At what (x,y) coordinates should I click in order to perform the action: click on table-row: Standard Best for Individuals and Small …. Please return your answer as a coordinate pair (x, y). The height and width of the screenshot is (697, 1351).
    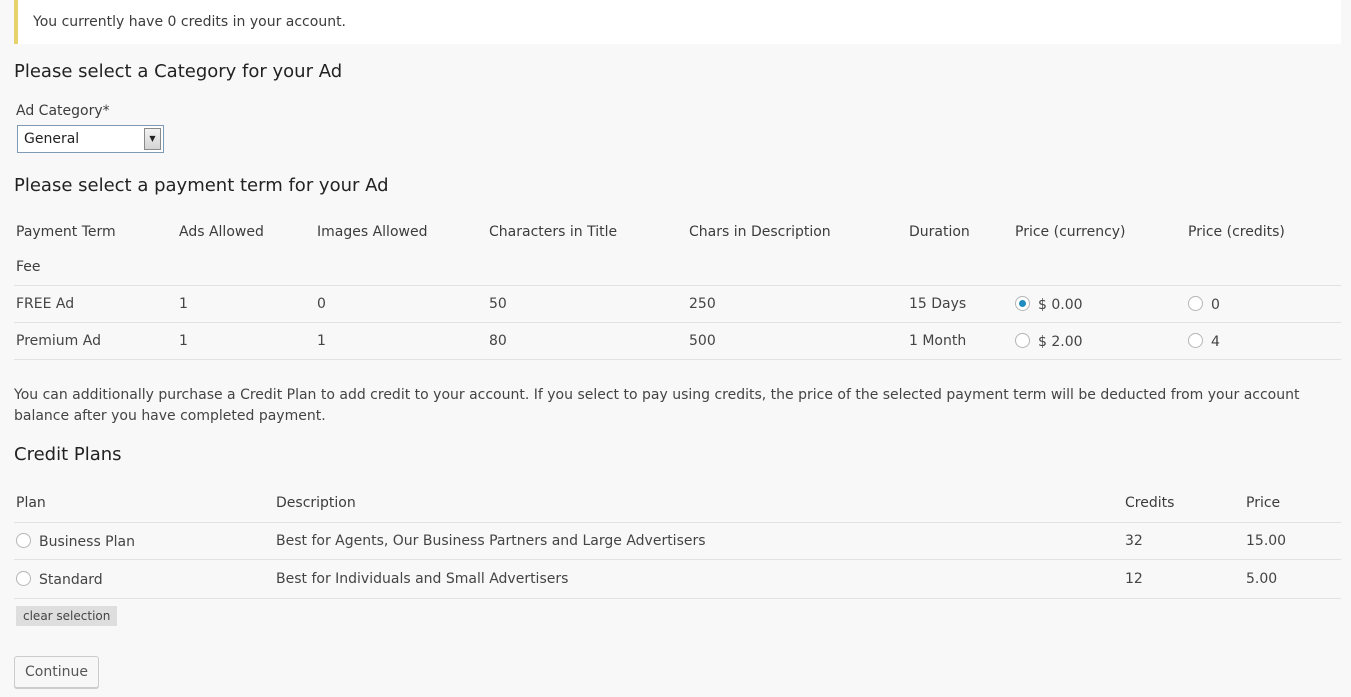
    Looking at the image, I should click on (677, 579).